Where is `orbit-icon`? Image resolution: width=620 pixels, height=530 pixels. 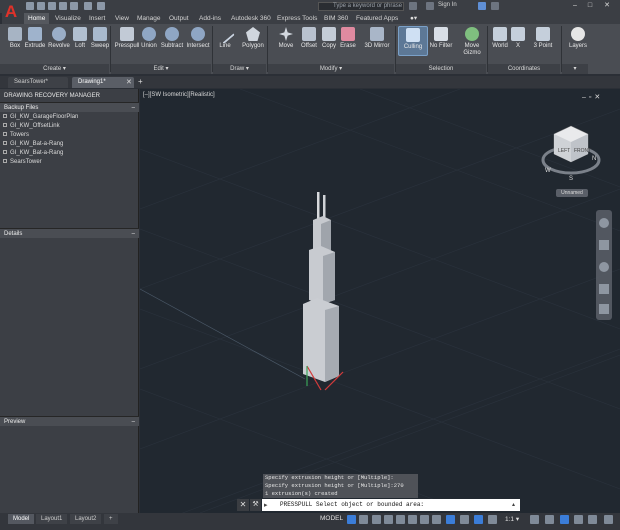 orbit-icon is located at coordinates (604, 289).